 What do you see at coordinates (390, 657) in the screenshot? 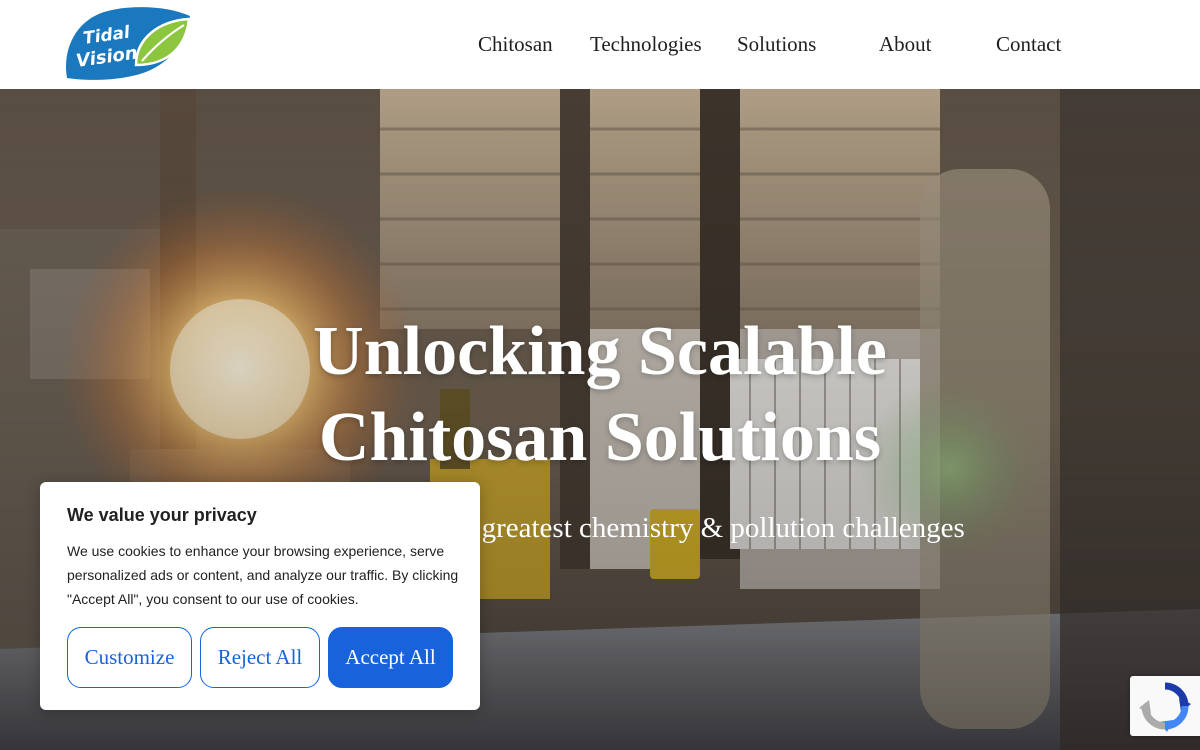
I see `accept-all-button: Accept All` at bounding box center [390, 657].